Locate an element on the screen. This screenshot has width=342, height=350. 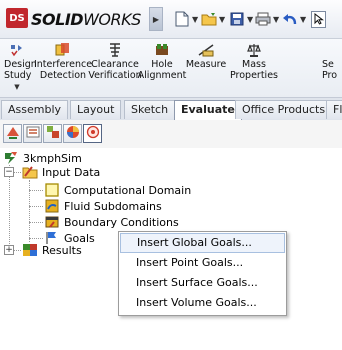
results-icon is located at coordinates (30, 250).